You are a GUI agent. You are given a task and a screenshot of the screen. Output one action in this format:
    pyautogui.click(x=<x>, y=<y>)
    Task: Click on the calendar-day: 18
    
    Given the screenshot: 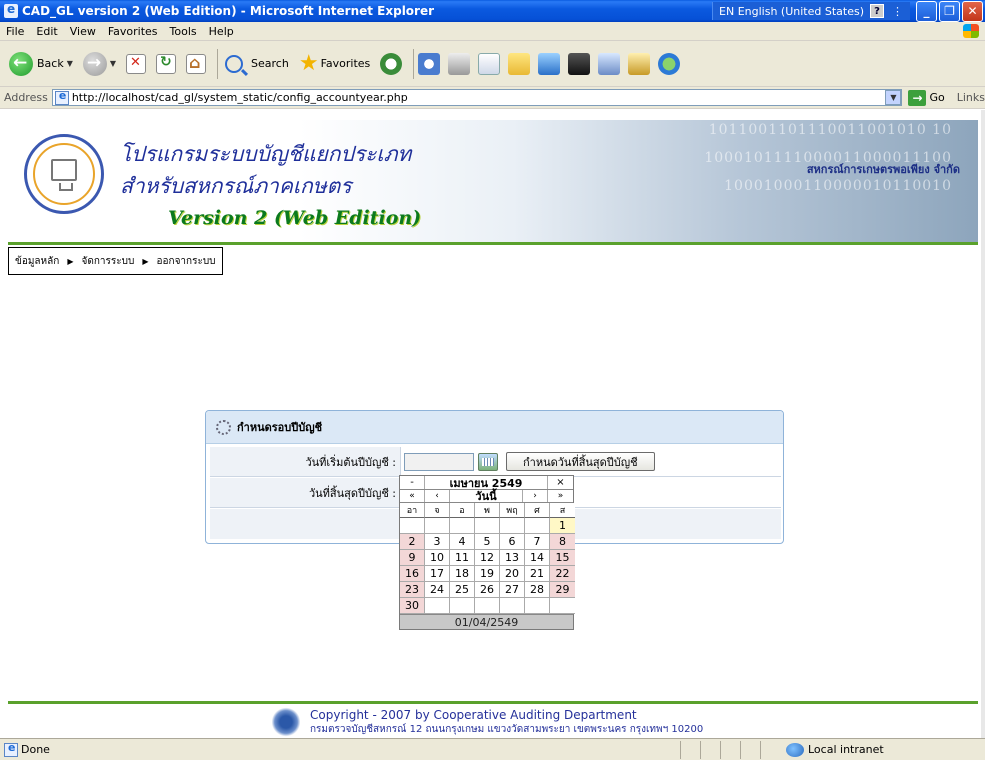 What is the action you would take?
    pyautogui.click(x=462, y=574)
    